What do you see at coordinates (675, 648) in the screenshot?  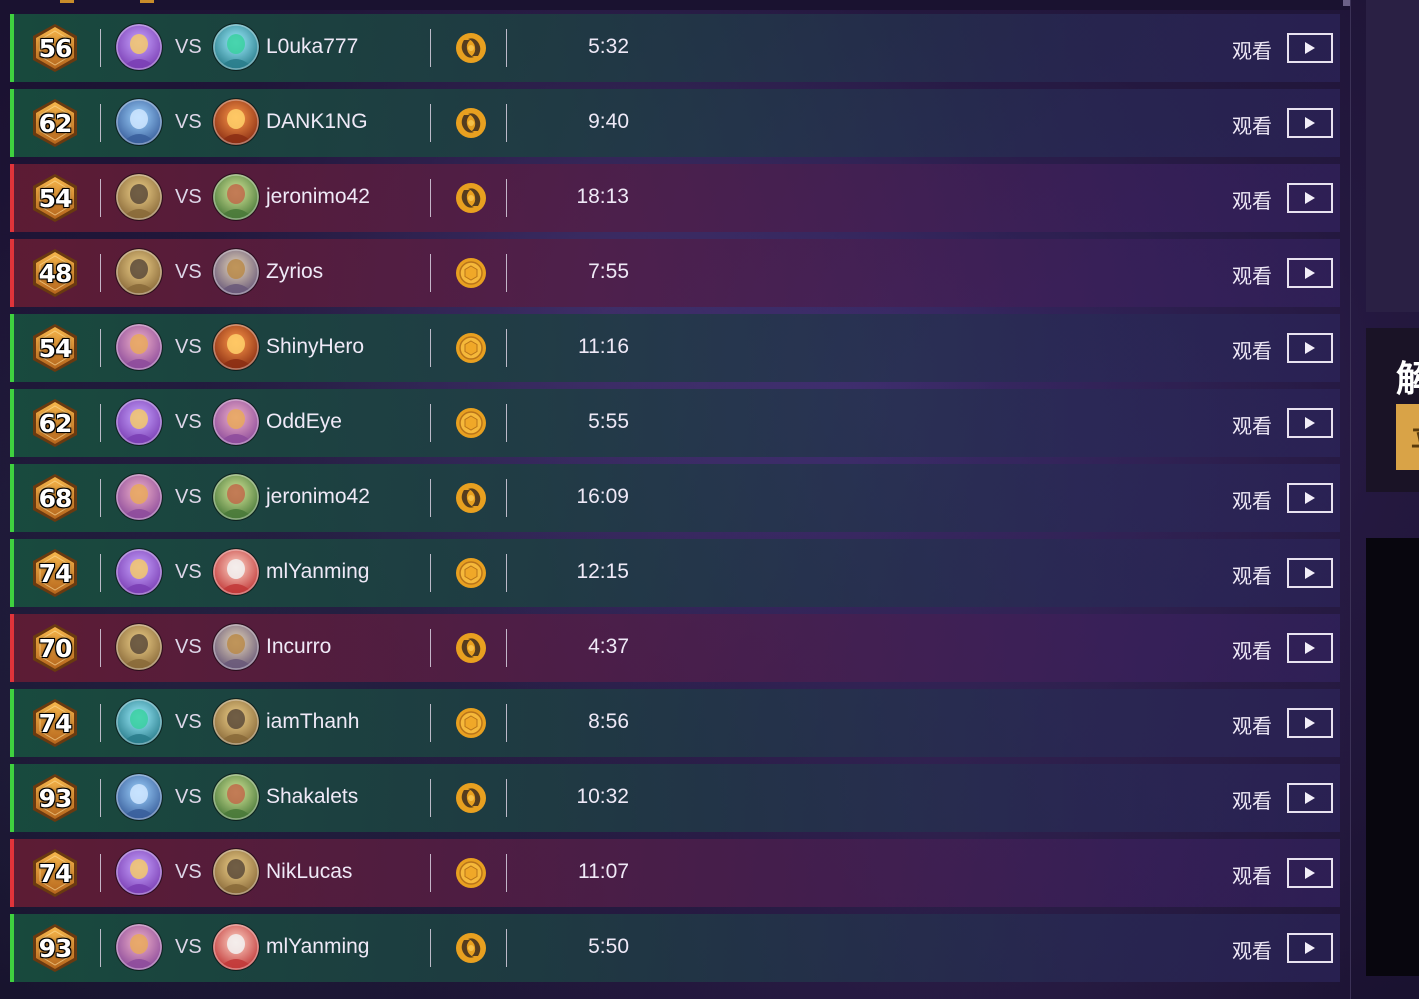 I see `match-row: 70 VS Incurro 4:37 观看` at bounding box center [675, 648].